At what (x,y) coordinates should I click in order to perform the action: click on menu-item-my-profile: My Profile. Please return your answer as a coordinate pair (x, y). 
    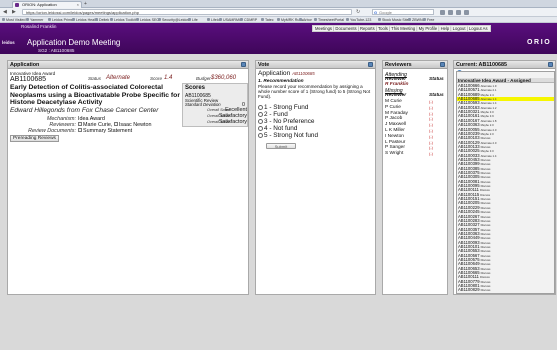
    Looking at the image, I should click on (426, 28).